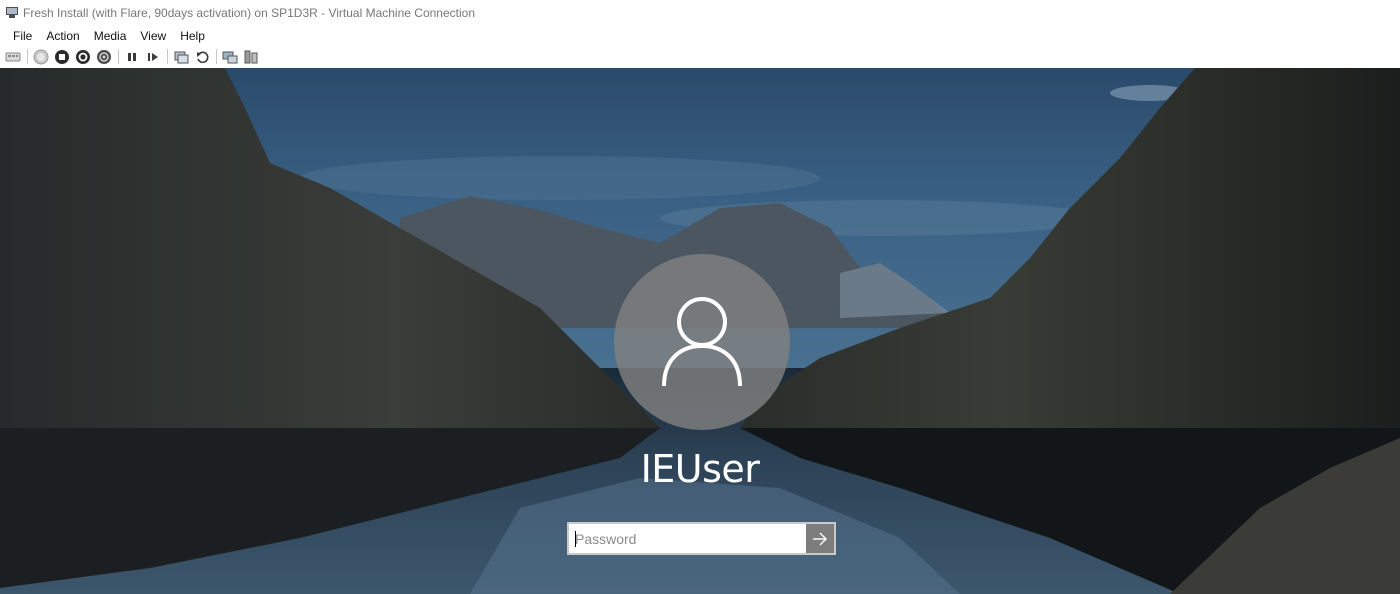 This screenshot has height=594, width=1400. I want to click on arrow-right-icon, so click(820, 538).